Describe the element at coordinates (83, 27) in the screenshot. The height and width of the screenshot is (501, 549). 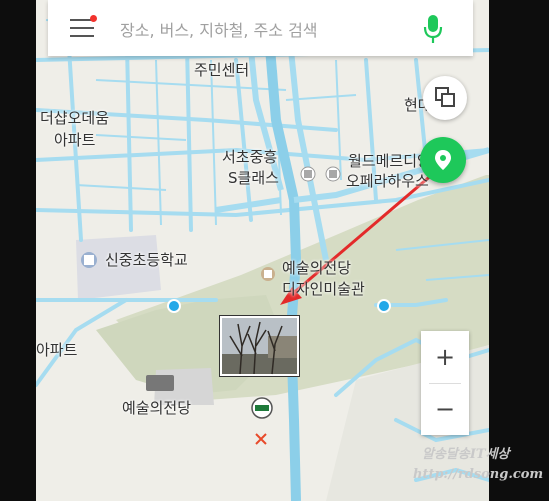
I see `hamburger-menu-icon` at that location.